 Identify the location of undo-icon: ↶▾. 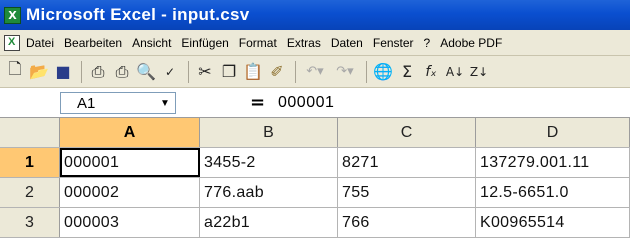
(315, 72).